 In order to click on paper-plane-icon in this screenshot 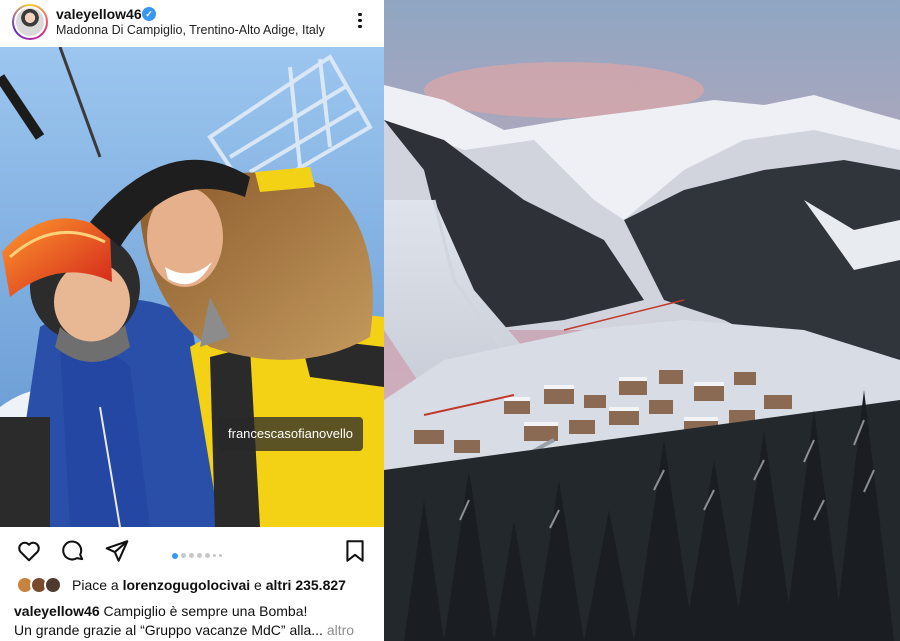, I will do `click(117, 551)`.